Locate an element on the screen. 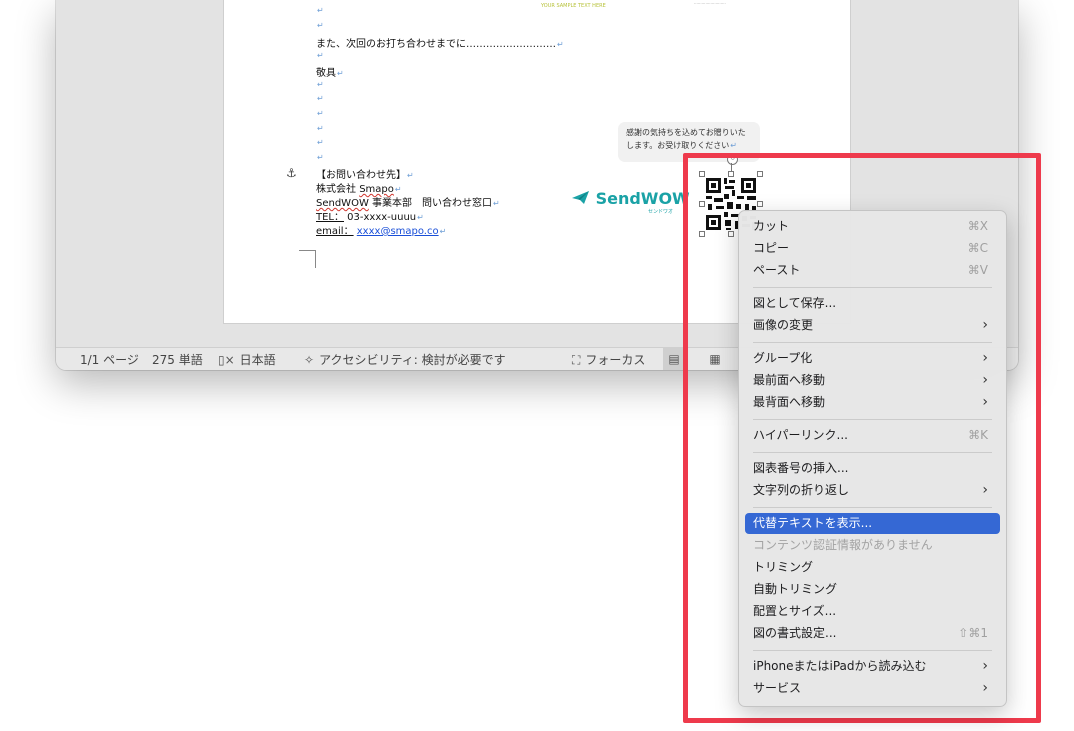 The height and width of the screenshot is (731, 1074). menu-item-crop: トリミング is located at coordinates (872, 567).